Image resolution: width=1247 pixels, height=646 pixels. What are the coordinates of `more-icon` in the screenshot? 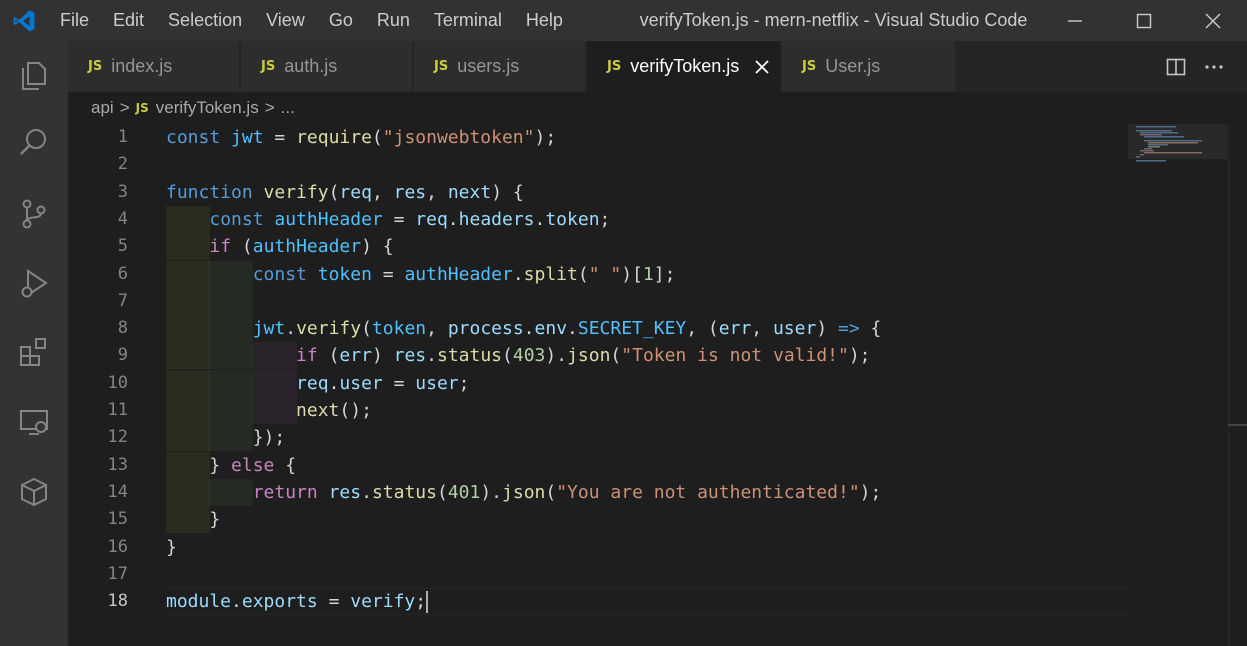 It's located at (1214, 66).